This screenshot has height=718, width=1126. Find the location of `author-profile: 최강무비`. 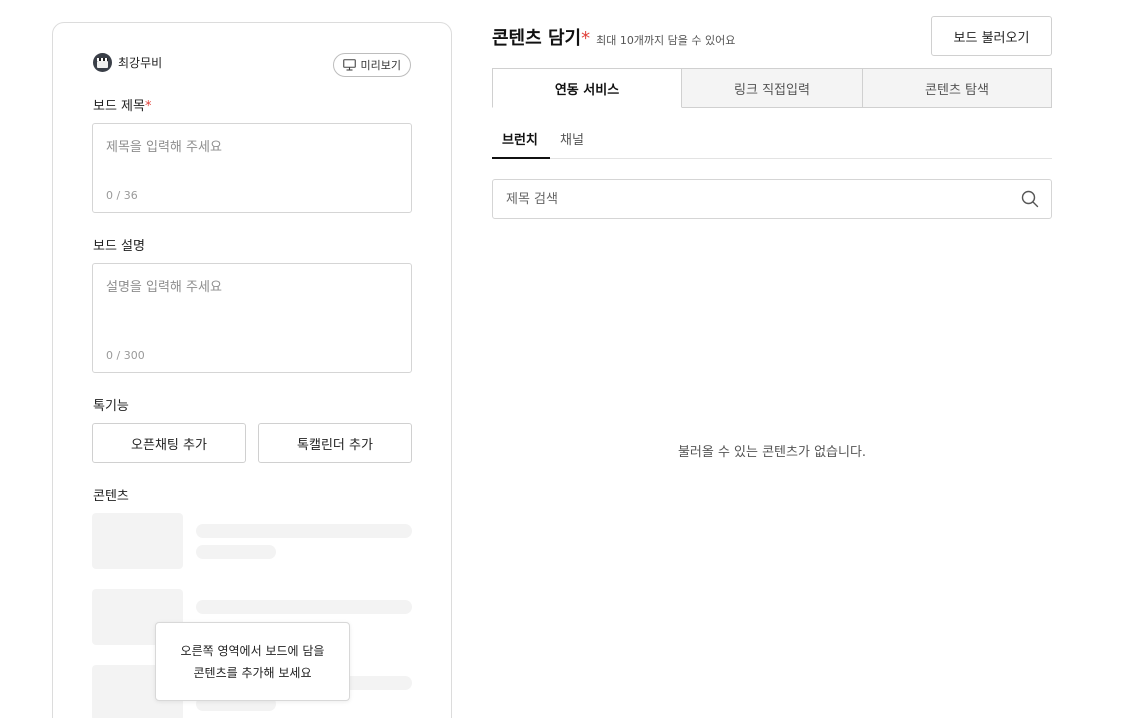

author-profile: 최강무비 is located at coordinates (127, 62).